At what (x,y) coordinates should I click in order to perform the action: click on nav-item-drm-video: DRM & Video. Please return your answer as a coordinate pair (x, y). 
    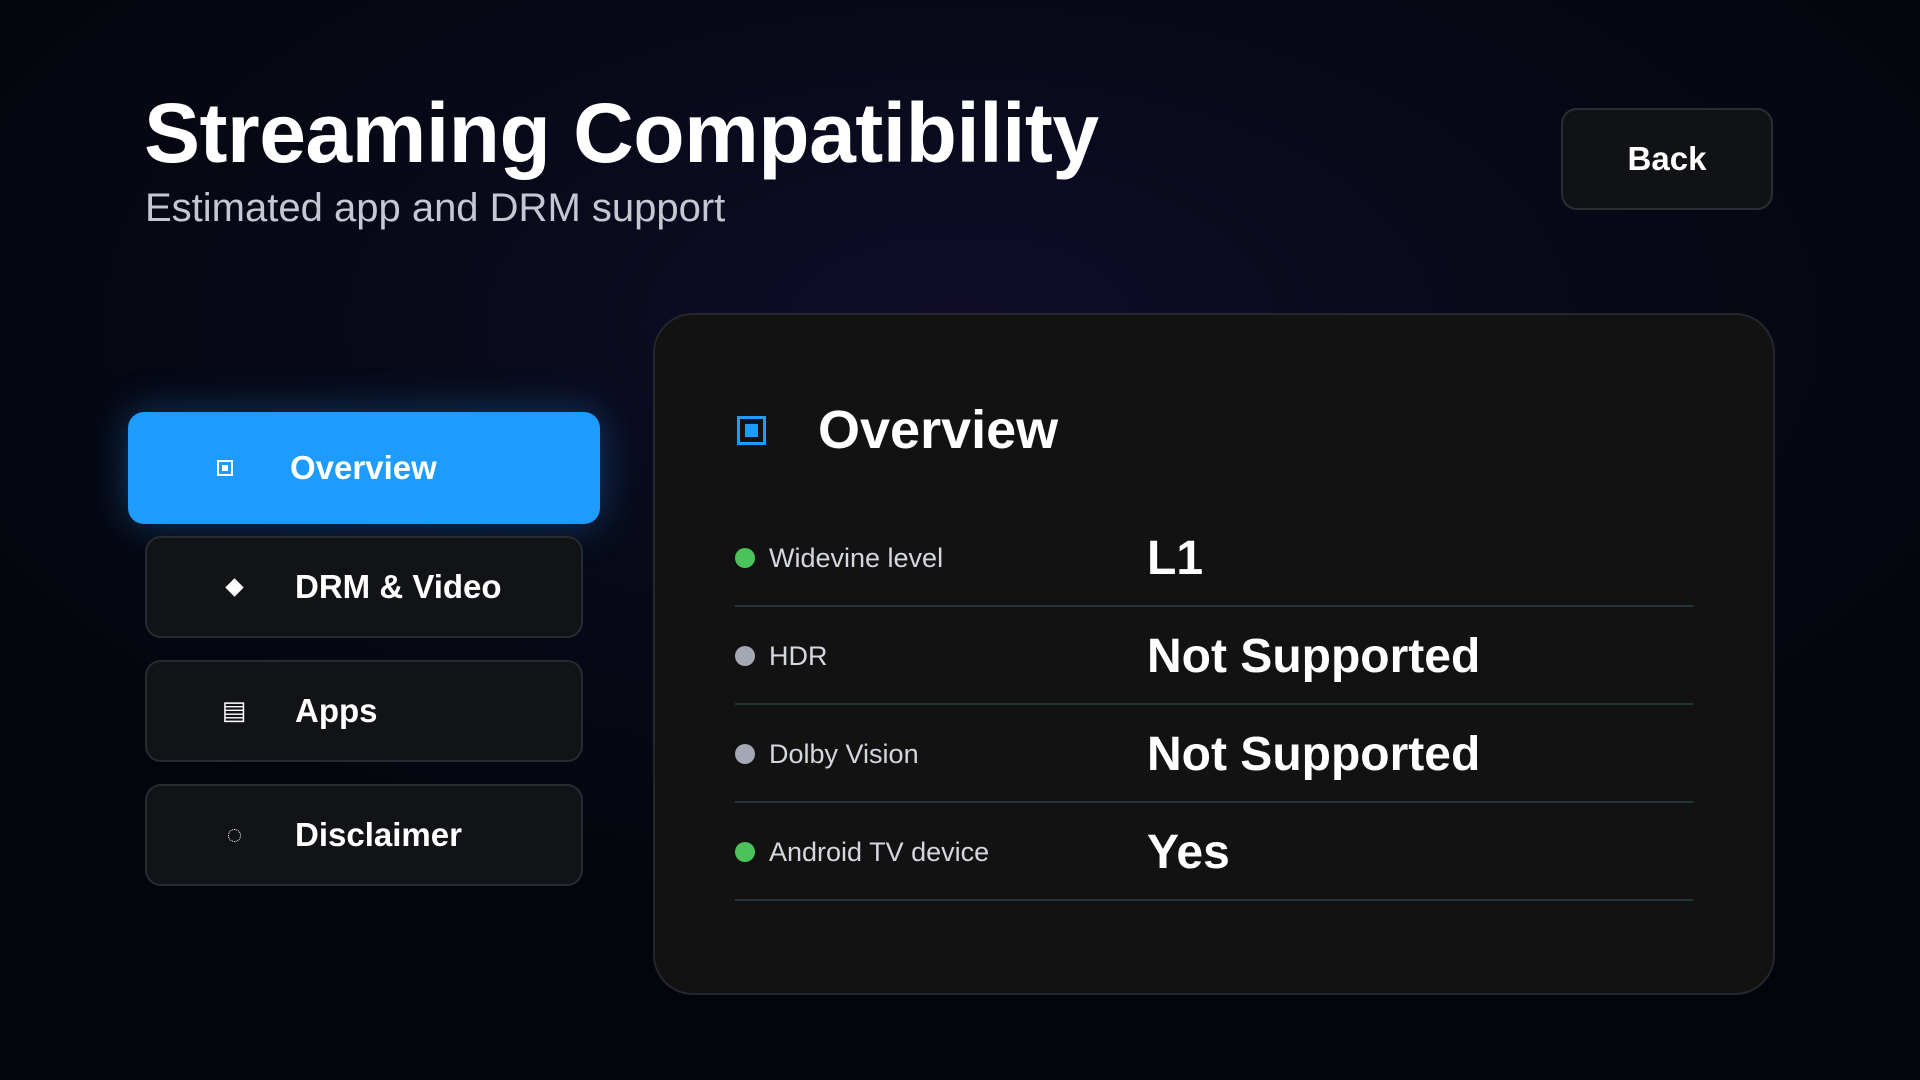
    Looking at the image, I should click on (364, 587).